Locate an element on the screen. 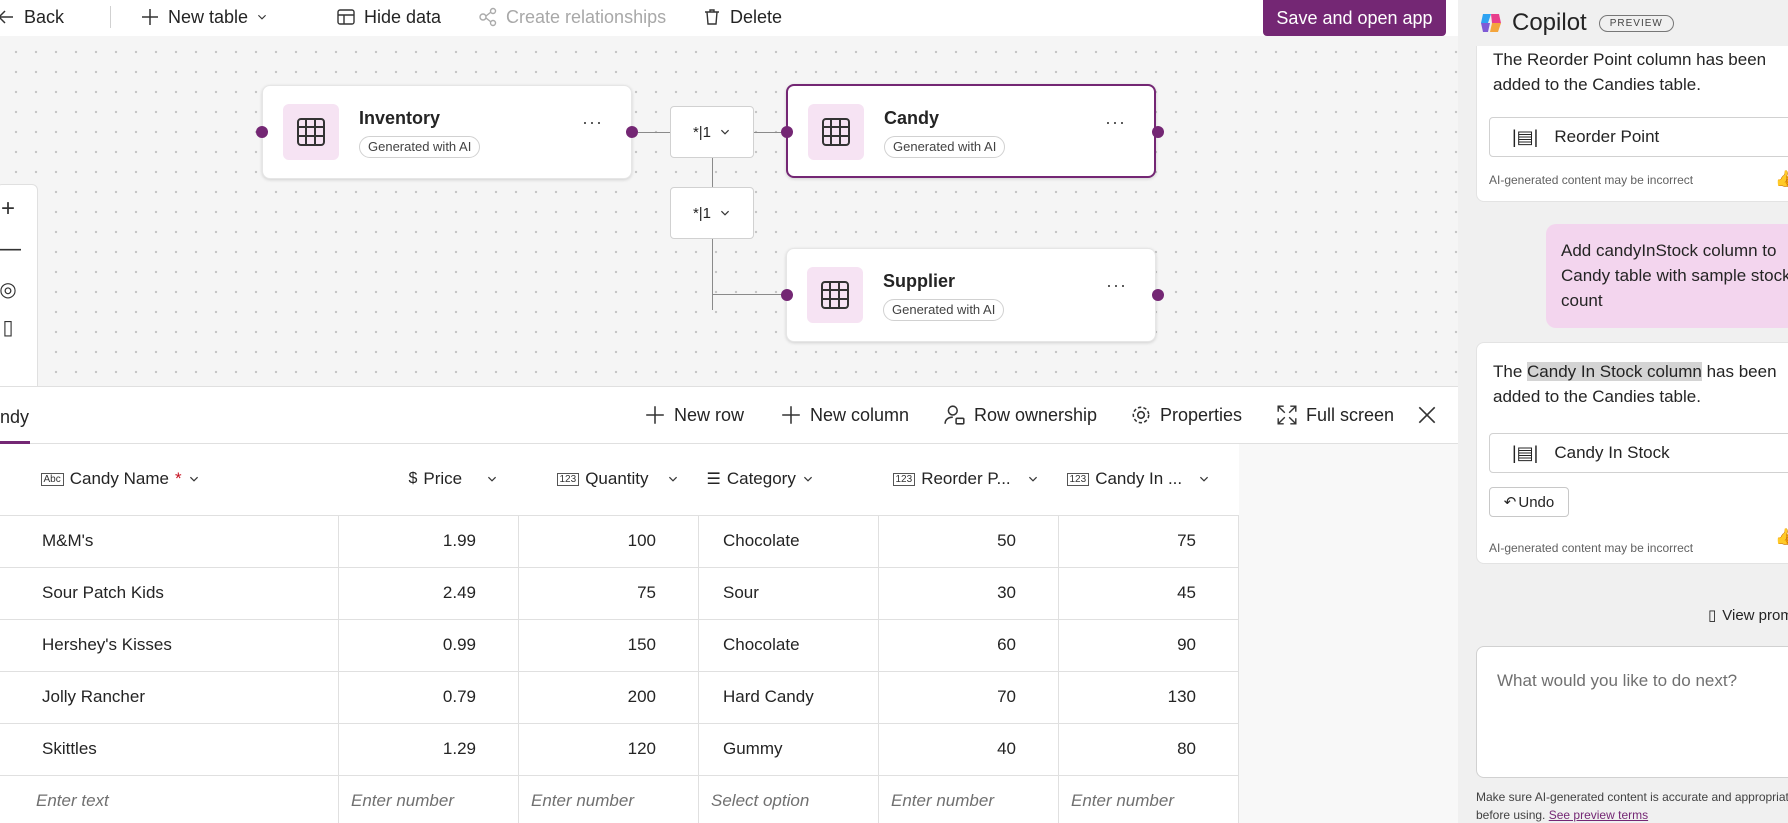 This screenshot has width=1788, height=823. cell-quantity: 120 is located at coordinates (608, 749).